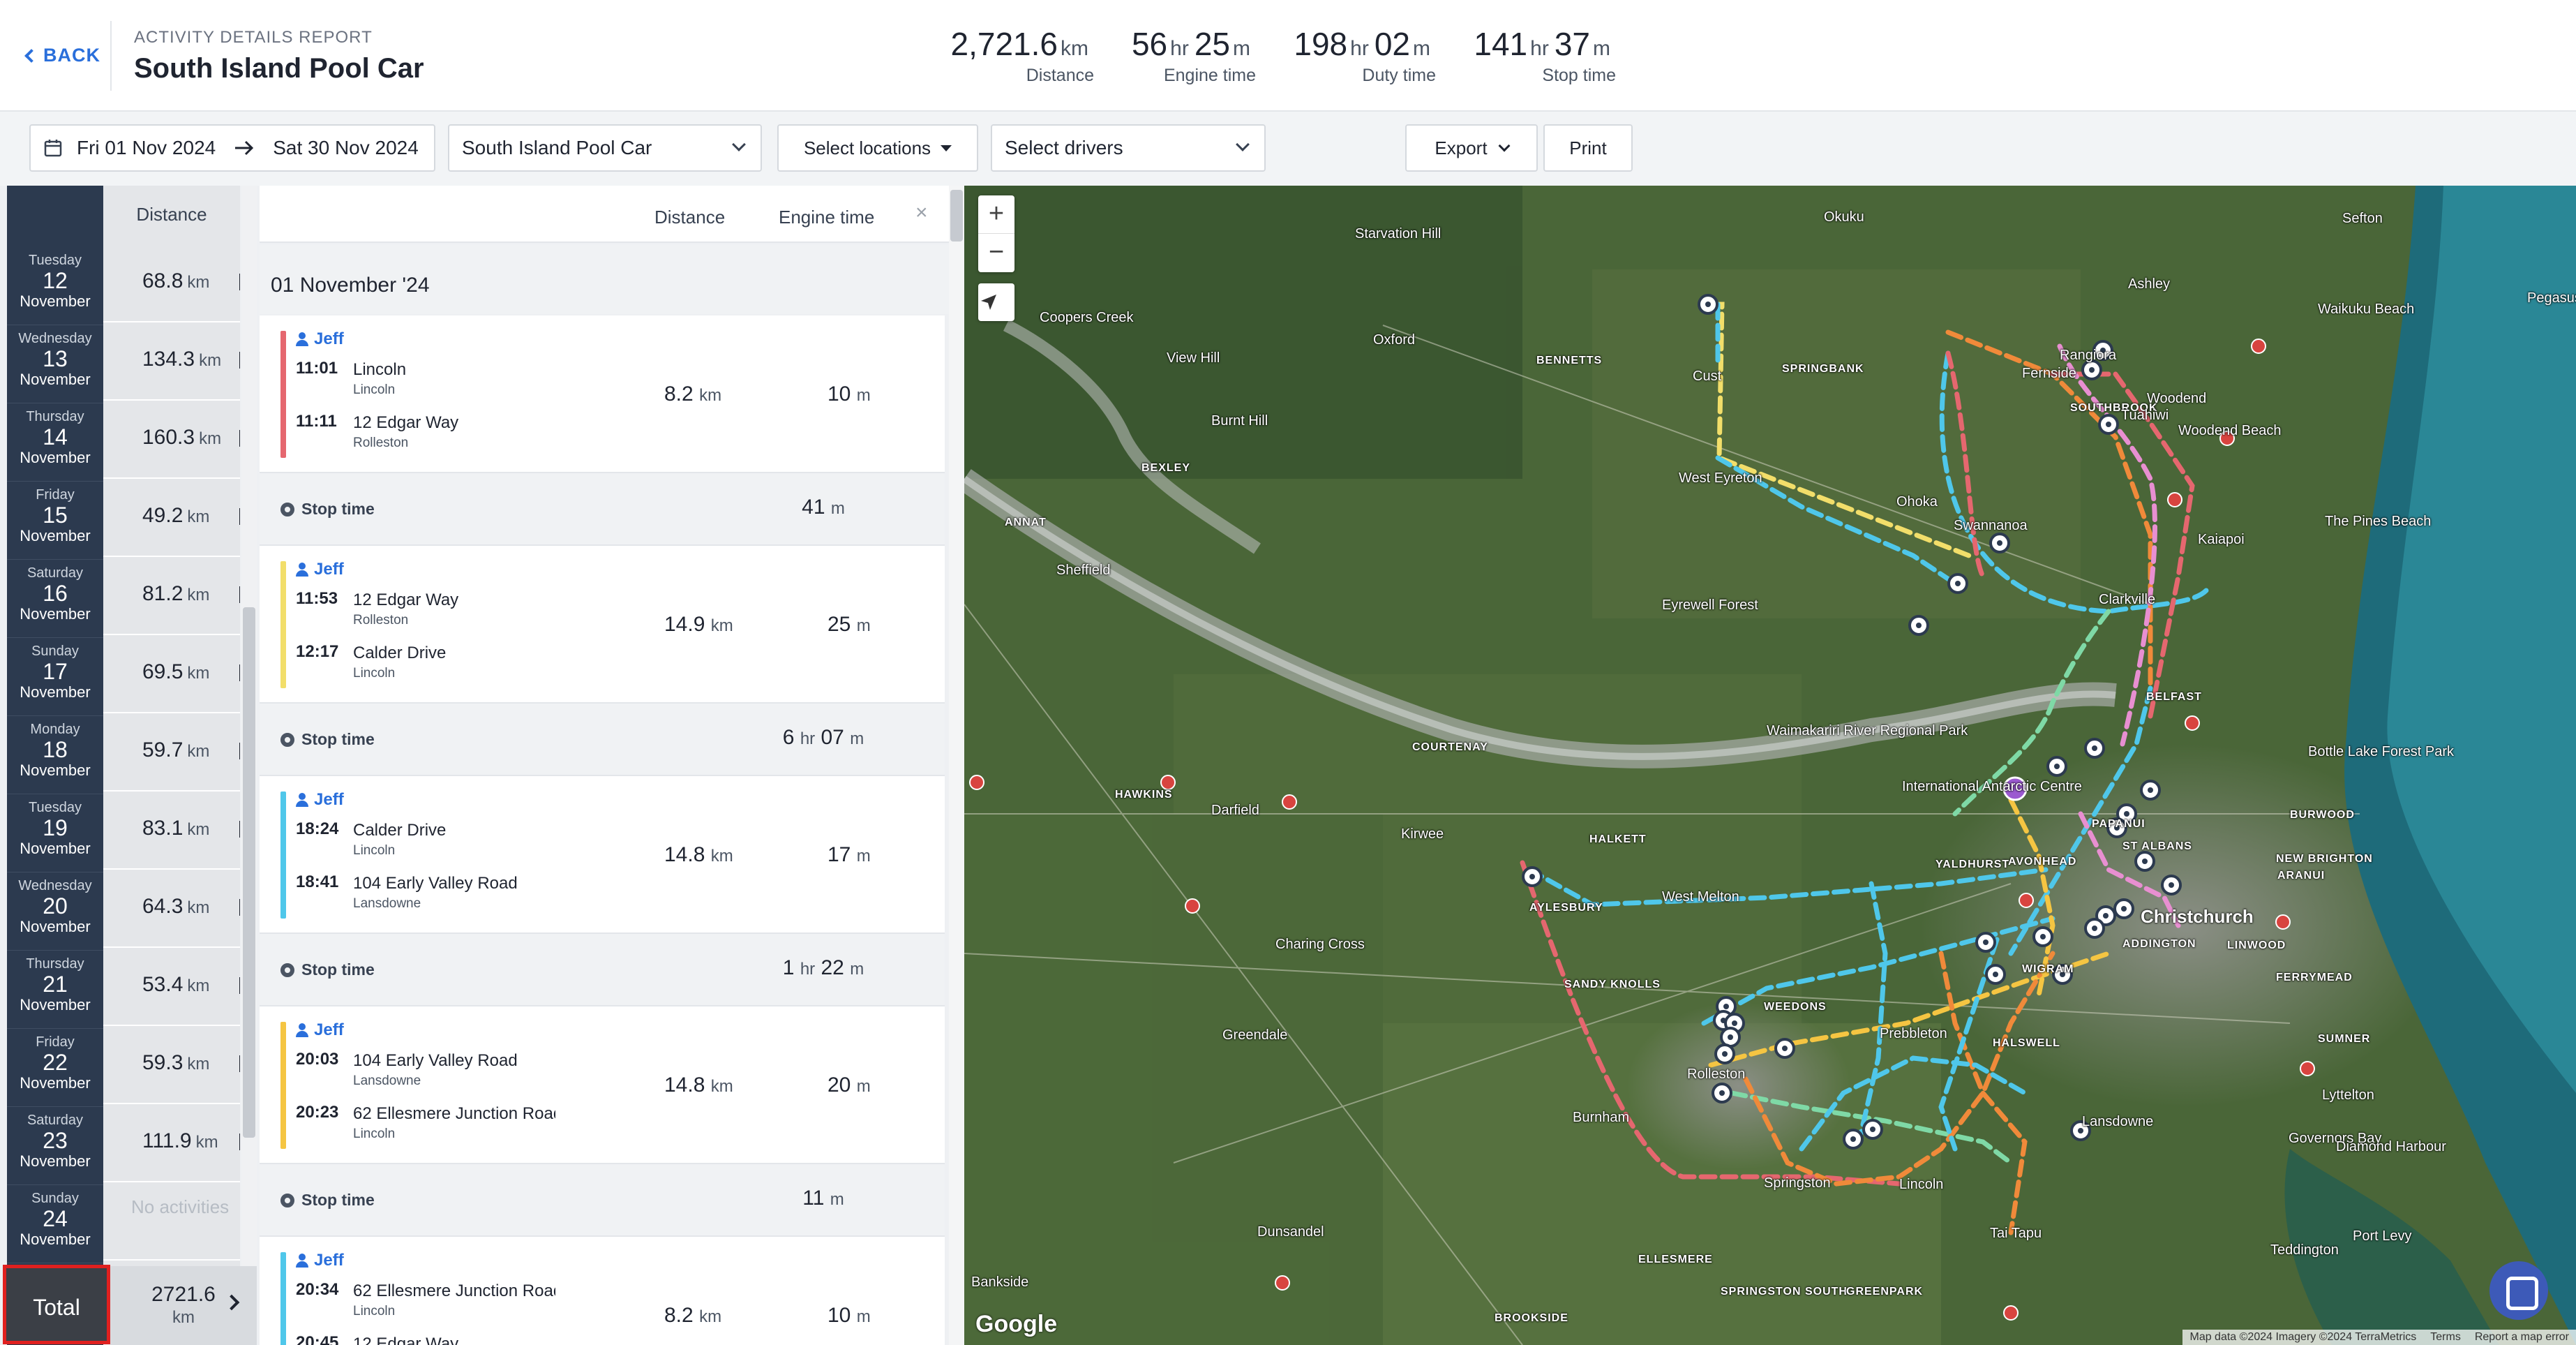  I want to click on day-cell: Wednesday 13 November, so click(55, 364).